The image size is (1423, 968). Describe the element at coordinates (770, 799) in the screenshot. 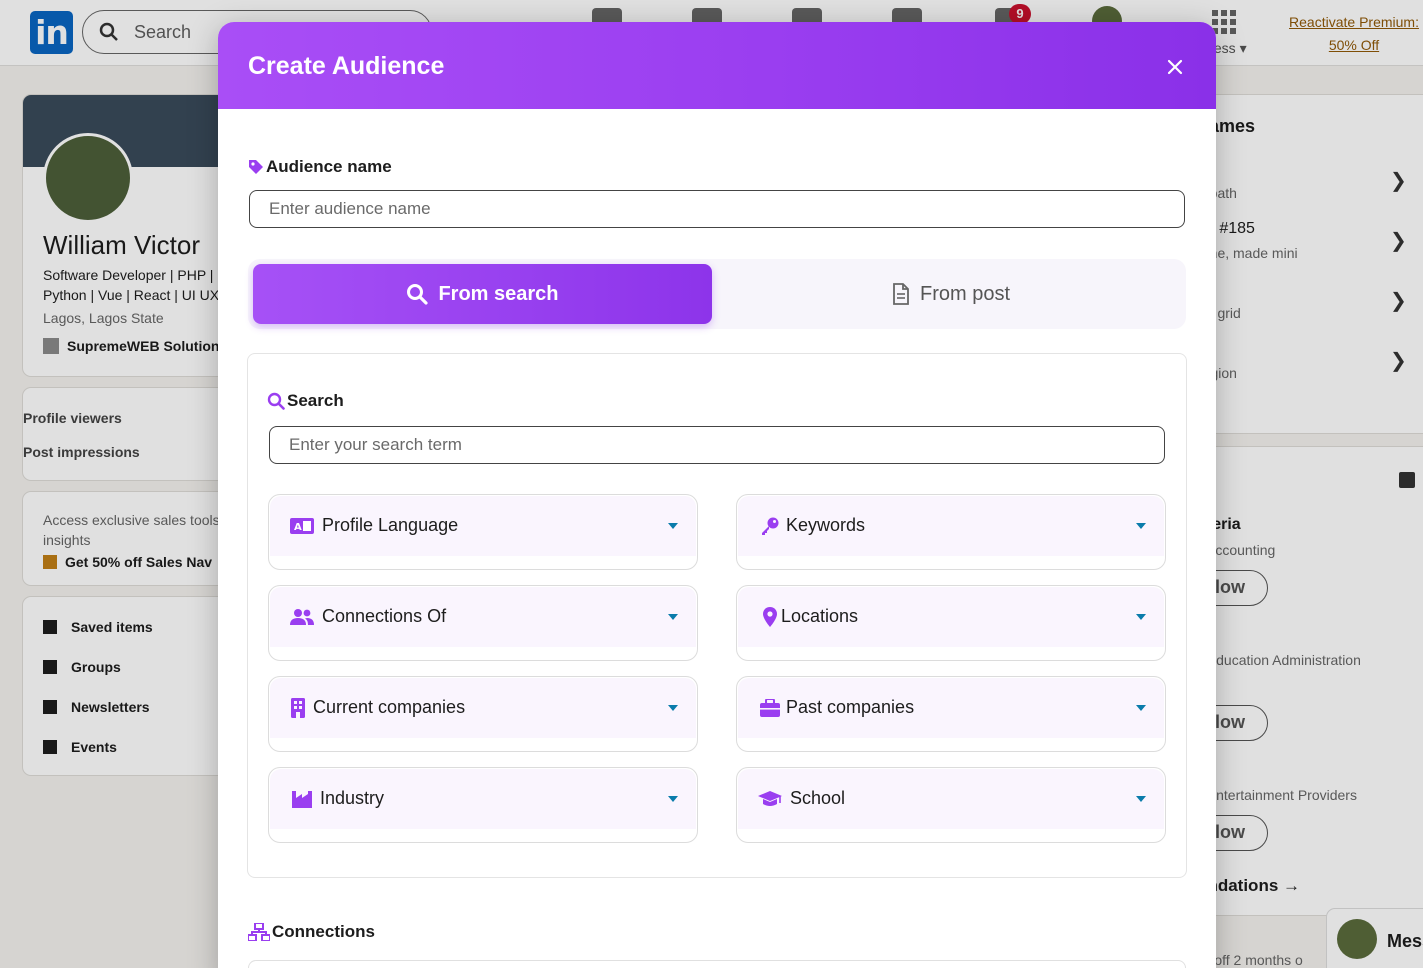

I see `graduation-cap-icon` at that location.